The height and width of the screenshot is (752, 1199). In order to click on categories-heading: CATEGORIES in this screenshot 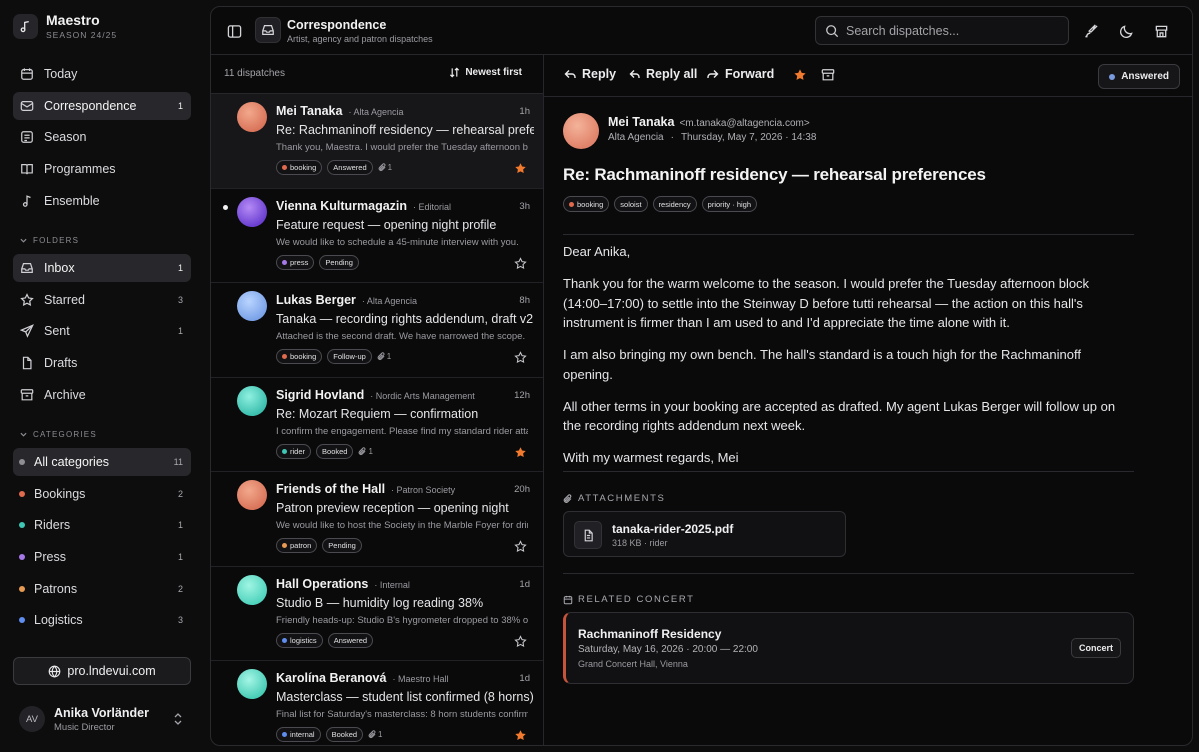, I will do `click(58, 434)`.